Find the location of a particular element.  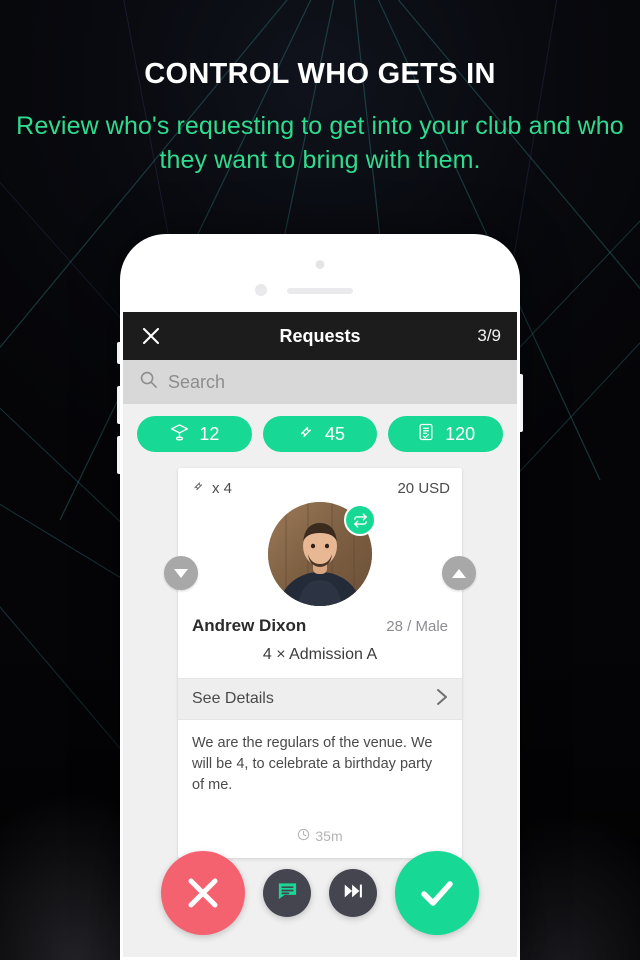

filter-count-guestlist: 120 is located at coordinates (460, 433).